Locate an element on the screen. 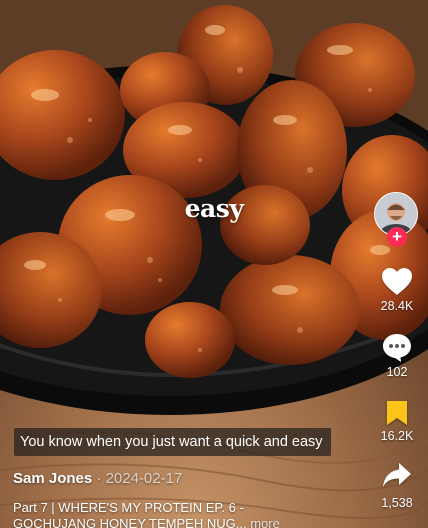 This screenshot has height=528, width=428. more-link: more is located at coordinates (265, 522).